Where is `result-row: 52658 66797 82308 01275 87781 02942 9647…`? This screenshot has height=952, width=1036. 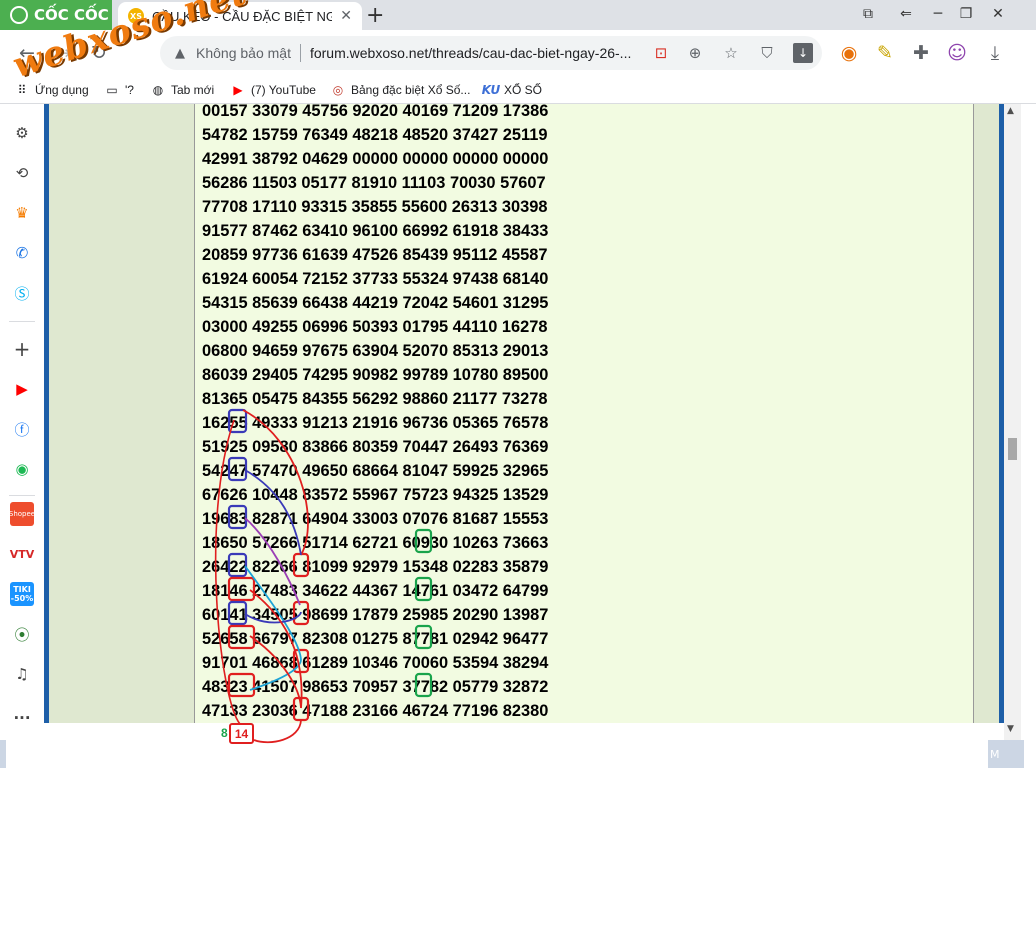 result-row: 52658 66797 82308 01275 87781 02942 9647… is located at coordinates (375, 639).